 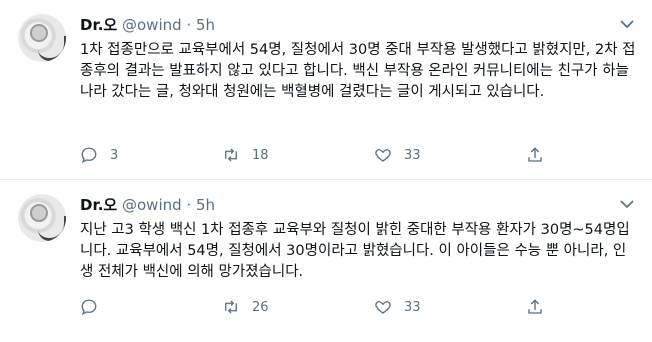 What do you see at coordinates (315, 155) in the screenshot?
I see `tweet-actions: 3 18 33` at bounding box center [315, 155].